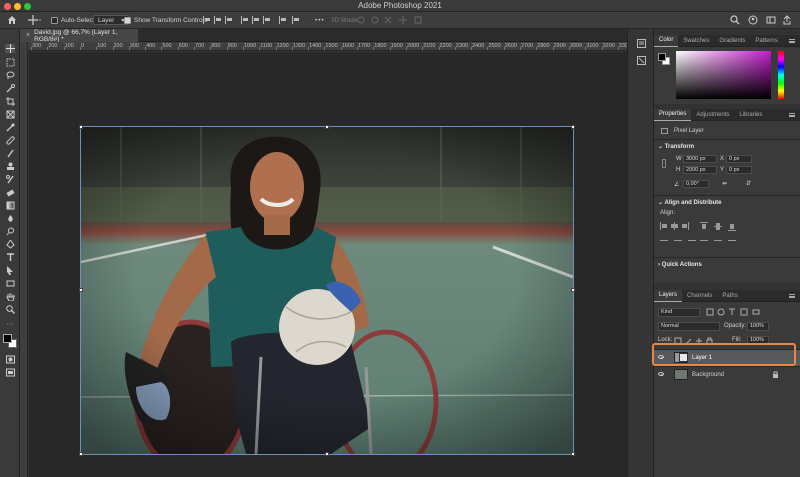  I want to click on more-options-icon: •••, so click(320, 20).